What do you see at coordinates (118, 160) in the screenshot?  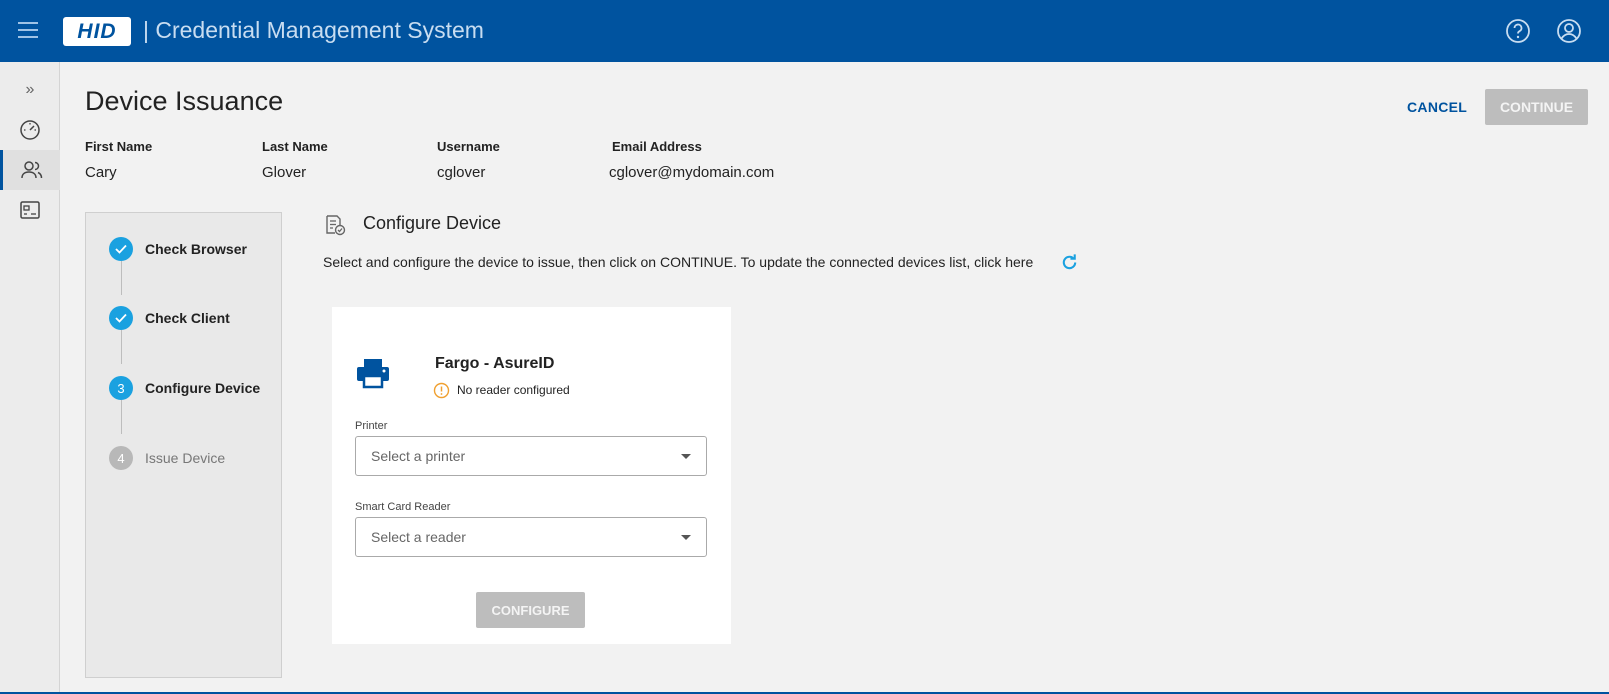 I see `first-name-field: First Name Cary` at bounding box center [118, 160].